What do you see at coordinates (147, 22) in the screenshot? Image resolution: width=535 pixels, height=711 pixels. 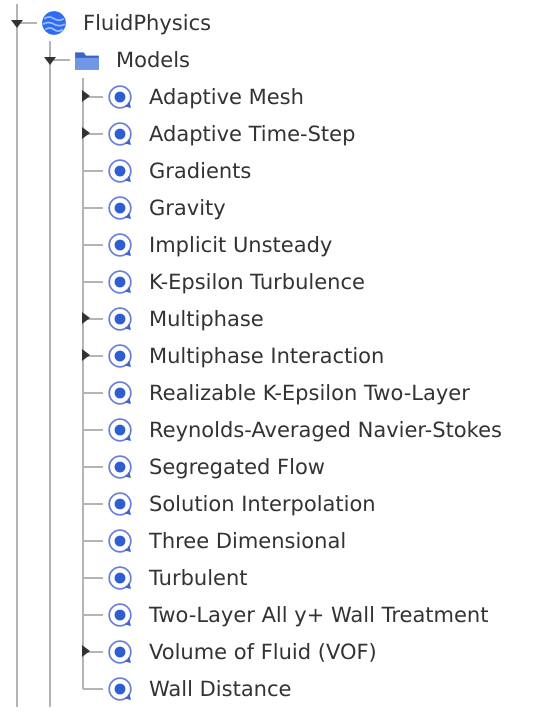 I see `tree-item: FluidPhysics` at bounding box center [147, 22].